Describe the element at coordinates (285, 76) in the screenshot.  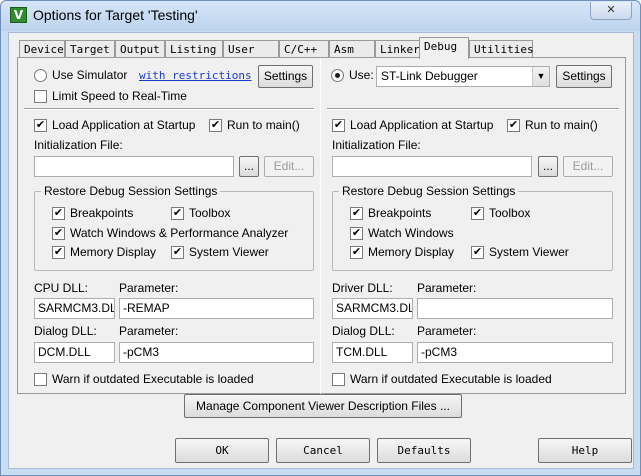
I see `simulator-settings-button: Settings` at that location.